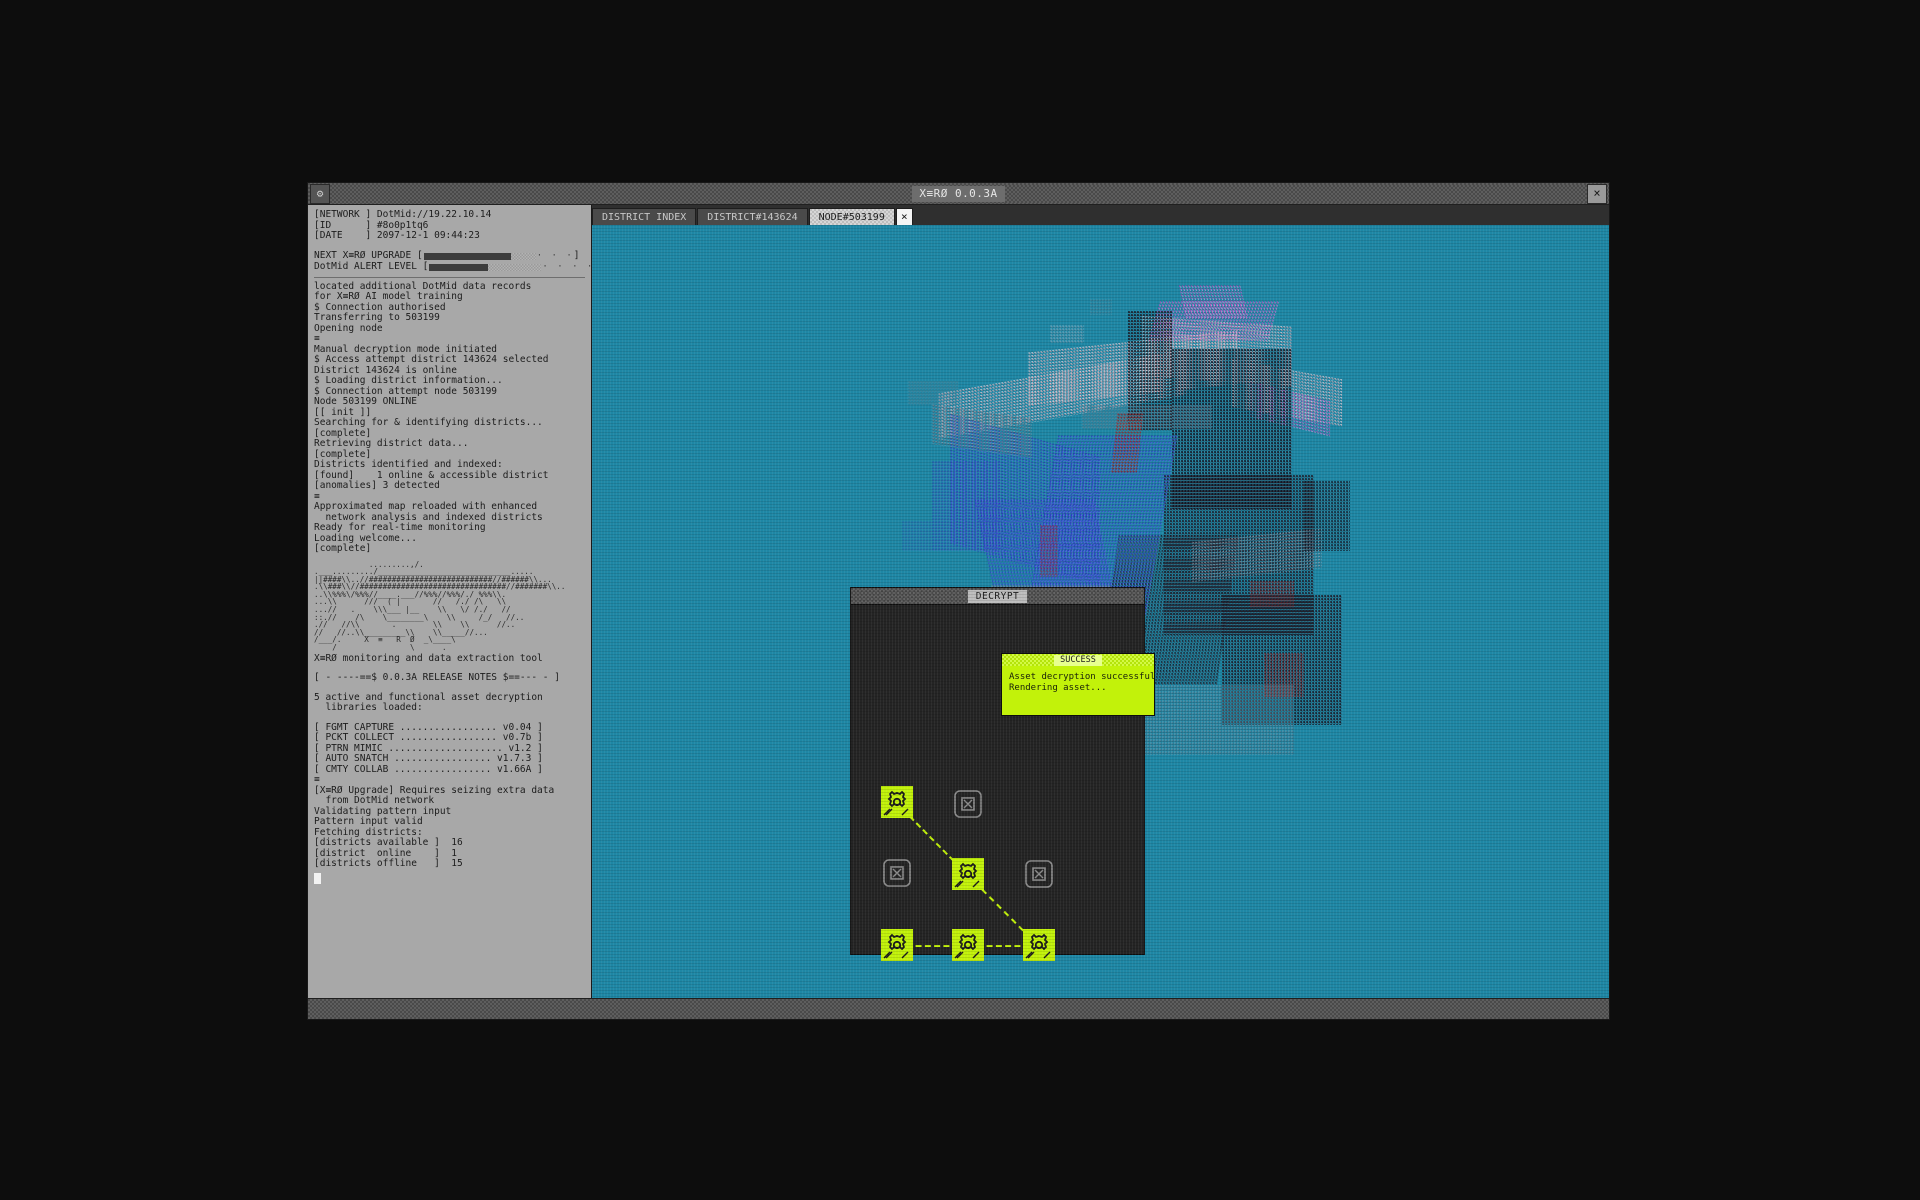  What do you see at coordinates (555, 255) in the screenshot?
I see `upgrade-meter-dots: · · ·` at bounding box center [555, 255].